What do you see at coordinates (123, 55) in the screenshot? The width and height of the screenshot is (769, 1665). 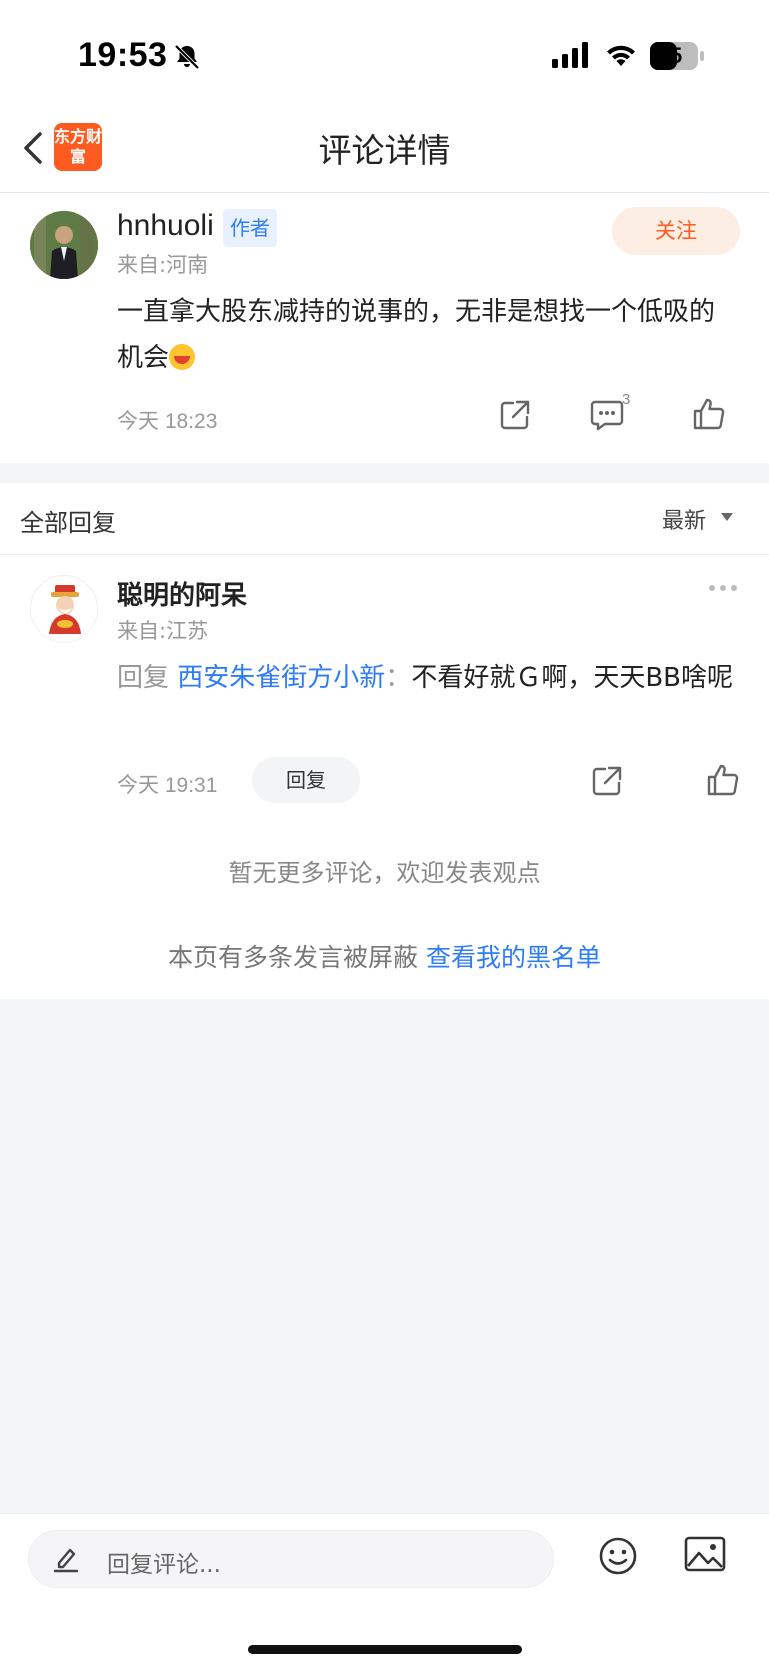 I see `status-time: 19:53` at bounding box center [123, 55].